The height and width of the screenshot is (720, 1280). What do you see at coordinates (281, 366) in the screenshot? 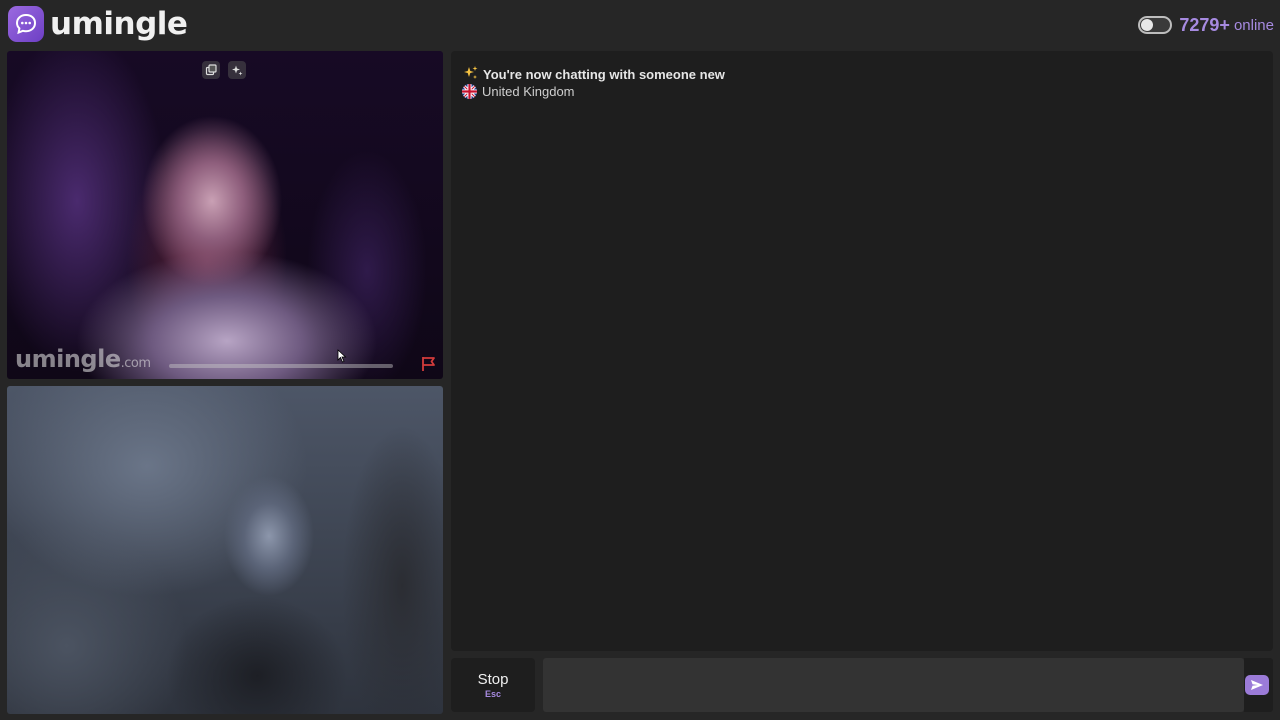
I see `video-progress-bar` at bounding box center [281, 366].